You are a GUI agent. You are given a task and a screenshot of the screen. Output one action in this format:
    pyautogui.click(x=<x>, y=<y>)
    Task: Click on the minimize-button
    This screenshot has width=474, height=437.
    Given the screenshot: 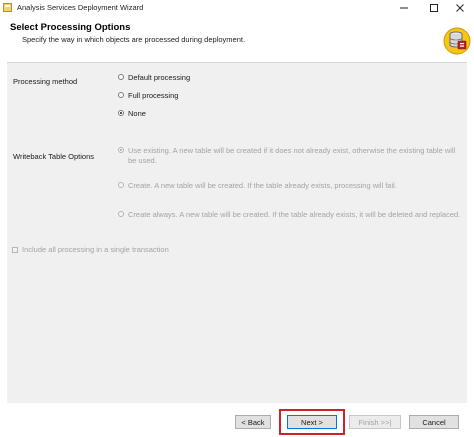 What is the action you would take?
    pyautogui.click(x=404, y=8)
    